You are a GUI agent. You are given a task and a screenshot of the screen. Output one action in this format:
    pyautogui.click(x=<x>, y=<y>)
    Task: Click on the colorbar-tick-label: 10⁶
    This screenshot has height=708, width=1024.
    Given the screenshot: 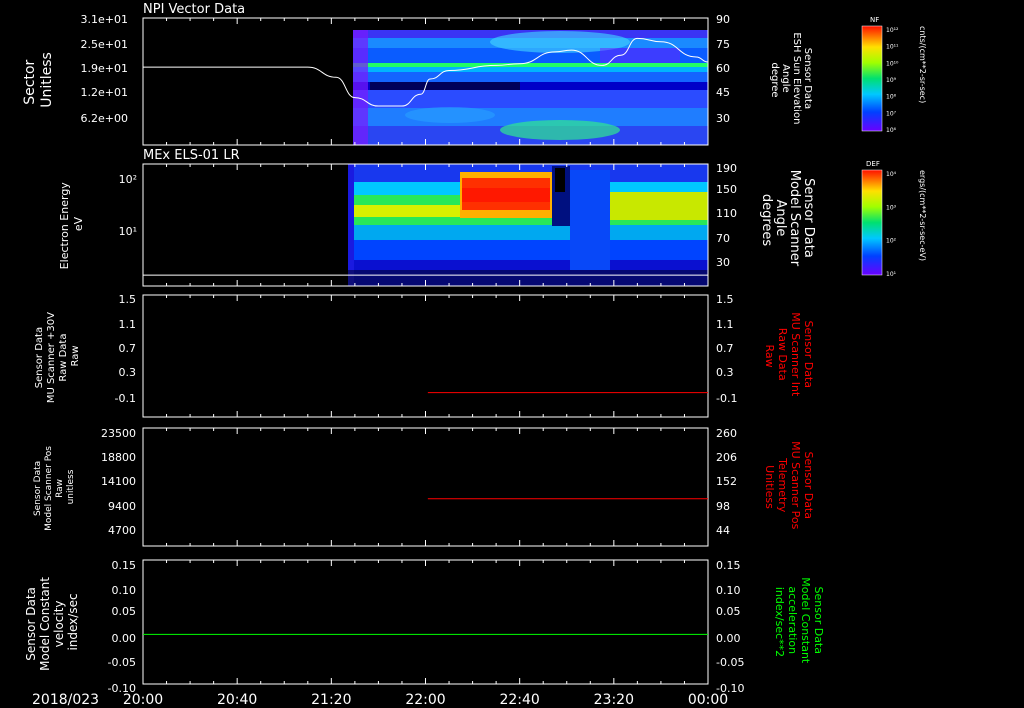 What is the action you would take?
    pyautogui.click(x=891, y=130)
    